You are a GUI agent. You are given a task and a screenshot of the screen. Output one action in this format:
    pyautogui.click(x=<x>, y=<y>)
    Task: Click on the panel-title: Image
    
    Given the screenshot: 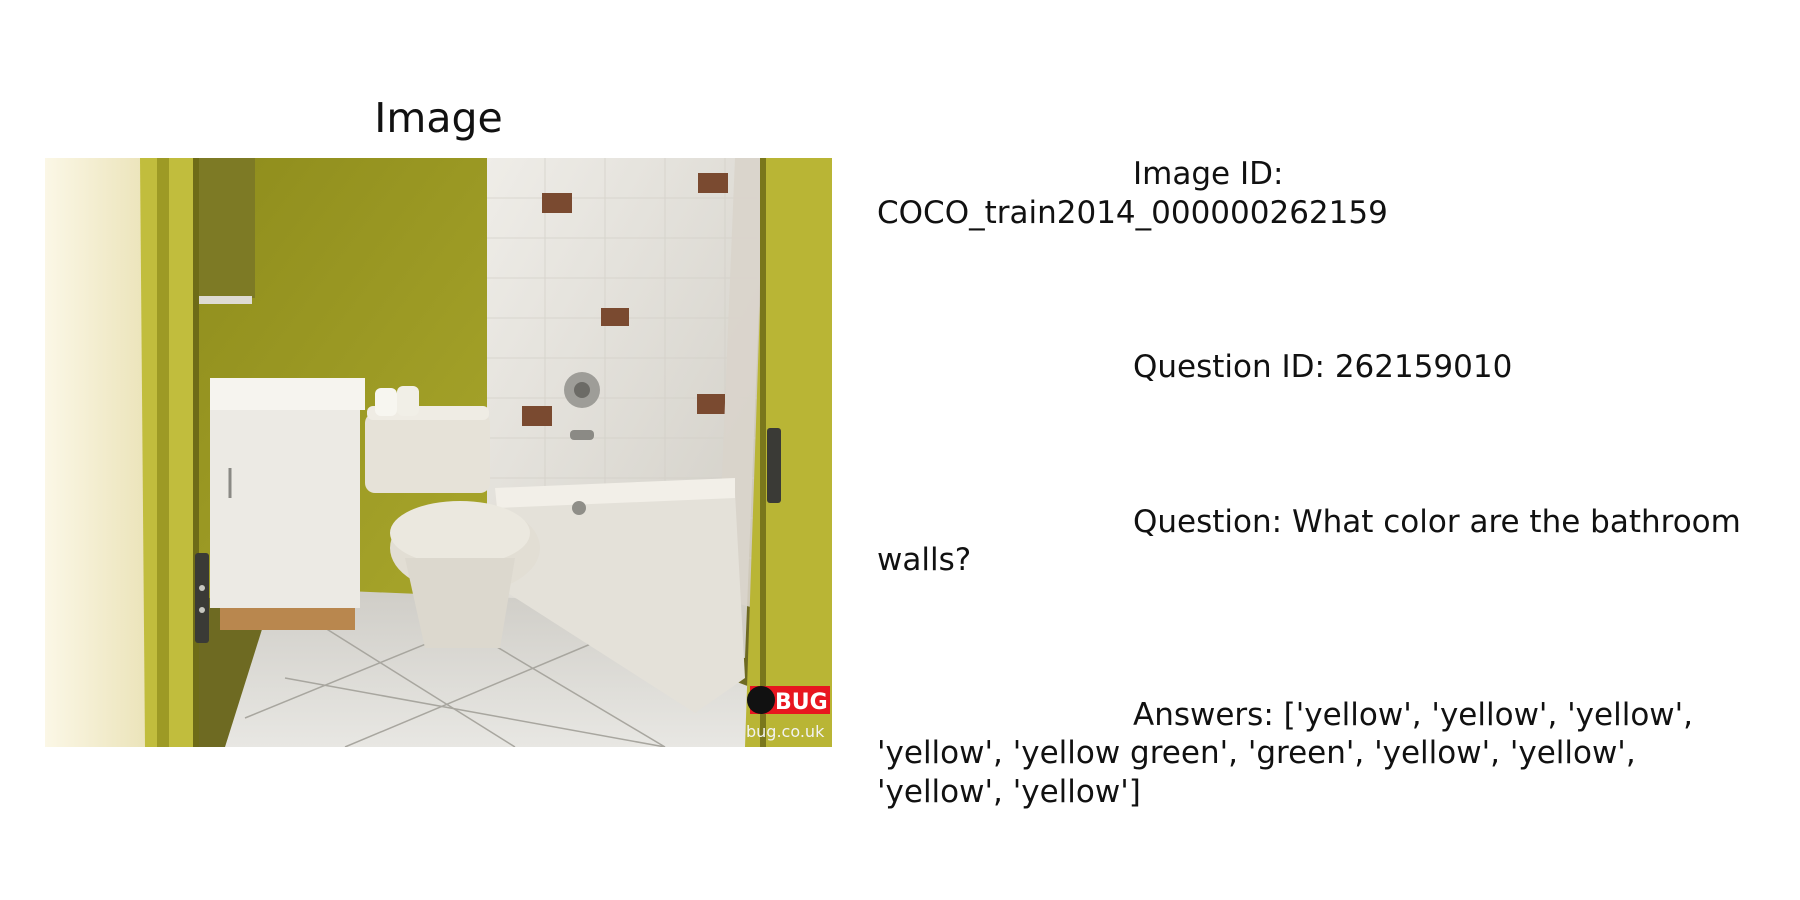 What is the action you would take?
    pyautogui.click(x=438, y=118)
    